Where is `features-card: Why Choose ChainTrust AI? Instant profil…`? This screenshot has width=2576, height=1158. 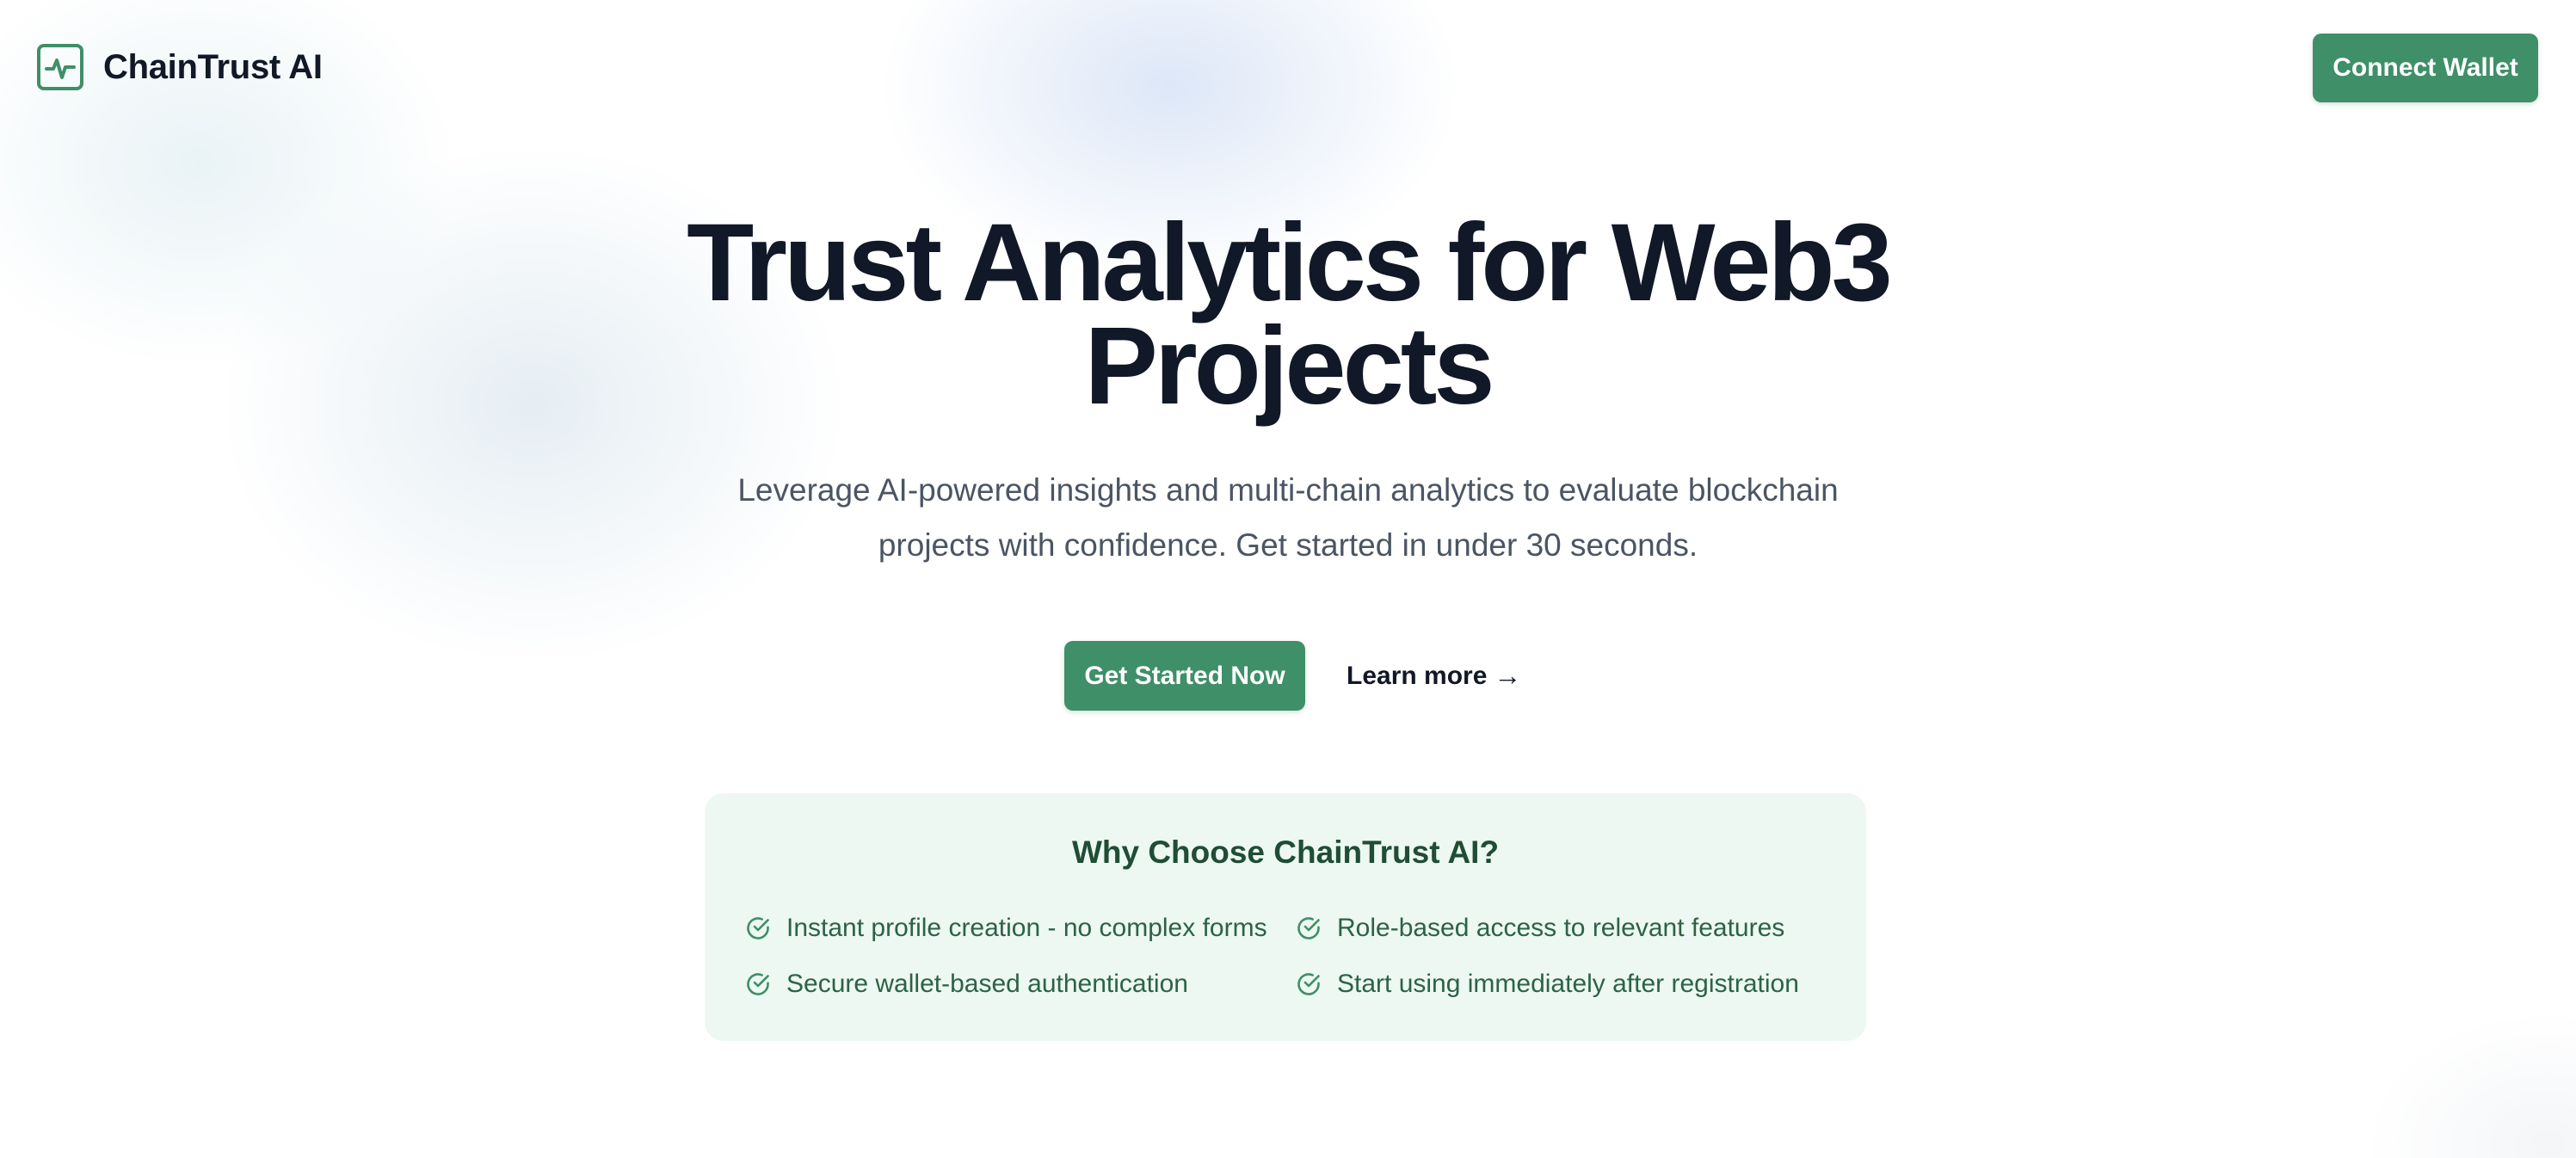
features-card: Why Choose ChainTrust AI? Instant profil… is located at coordinates (1286, 917).